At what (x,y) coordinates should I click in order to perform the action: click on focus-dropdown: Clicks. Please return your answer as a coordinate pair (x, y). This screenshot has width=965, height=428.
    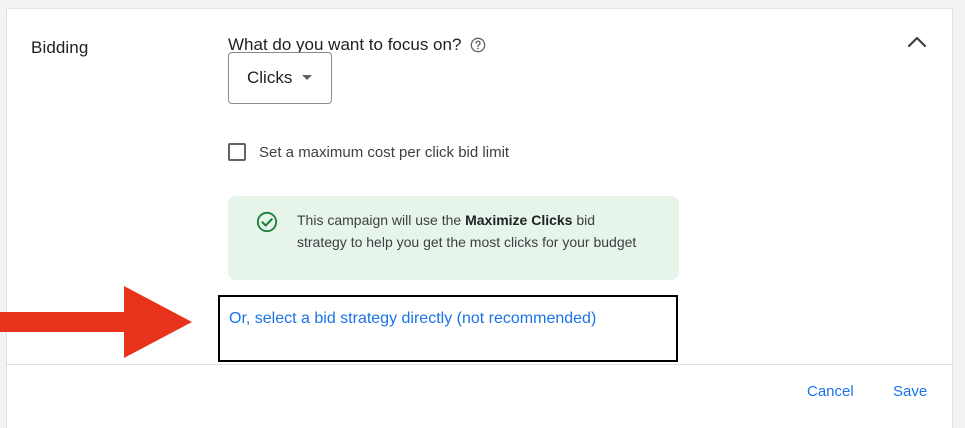
    Looking at the image, I should click on (280, 78).